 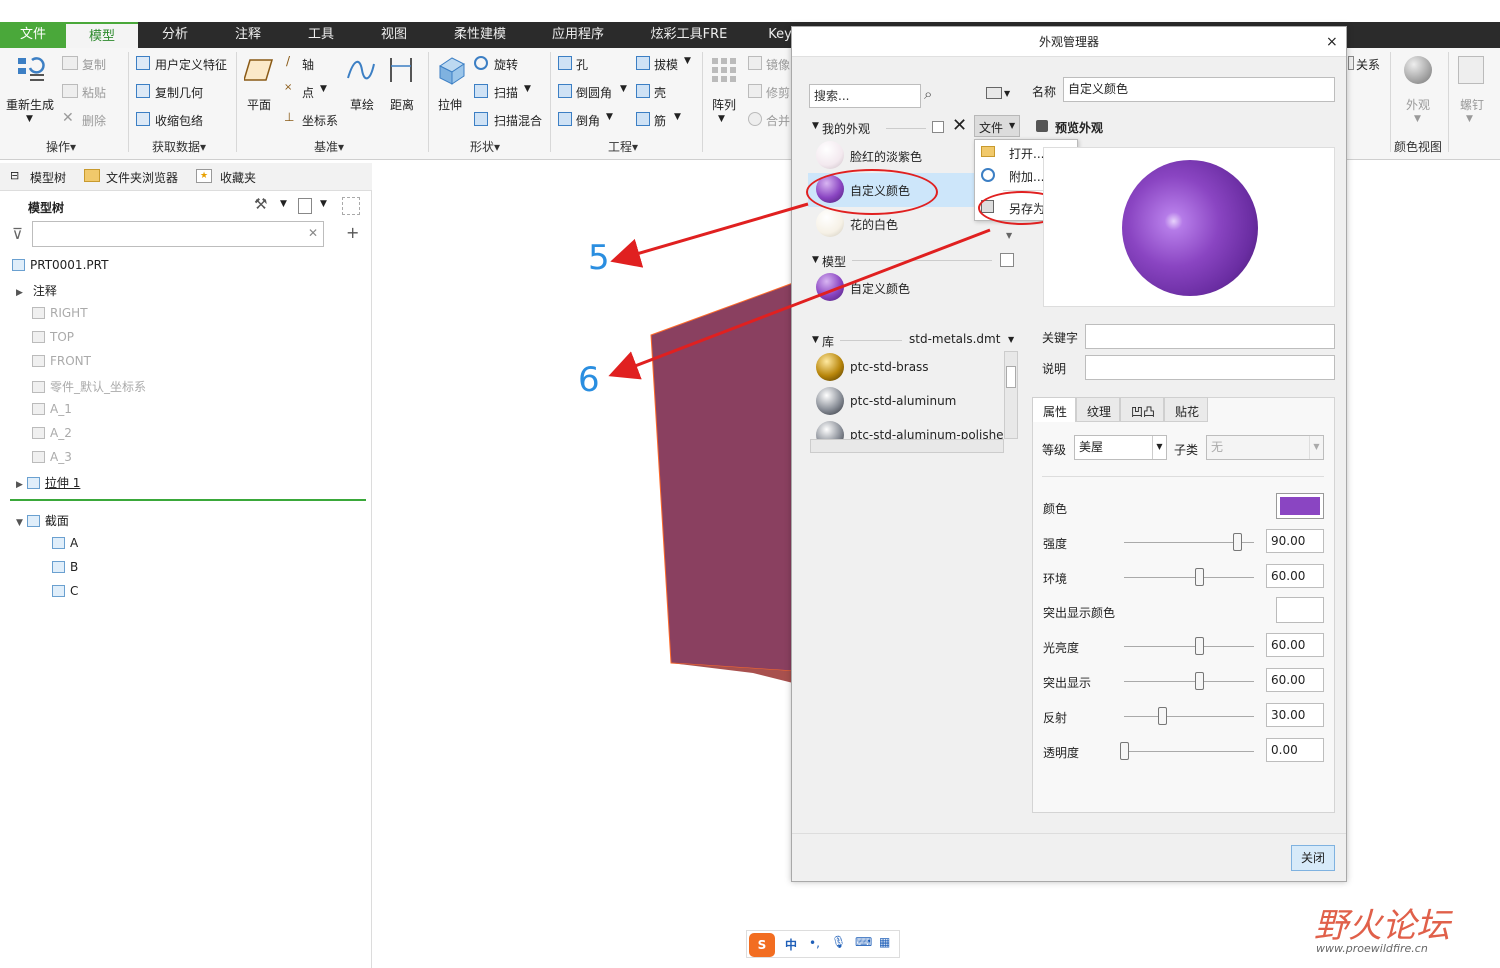 I want to click on filter-tree-icon, so click(x=351, y=206).